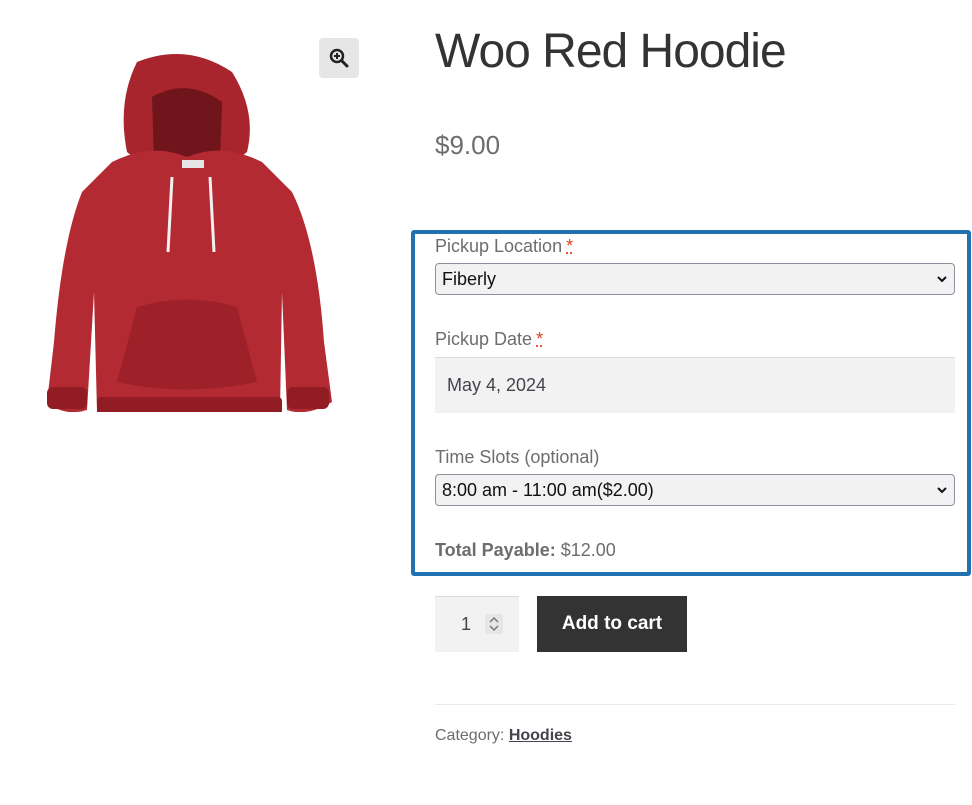  I want to click on pickup-date-input: May 4, 2024, so click(695, 385).